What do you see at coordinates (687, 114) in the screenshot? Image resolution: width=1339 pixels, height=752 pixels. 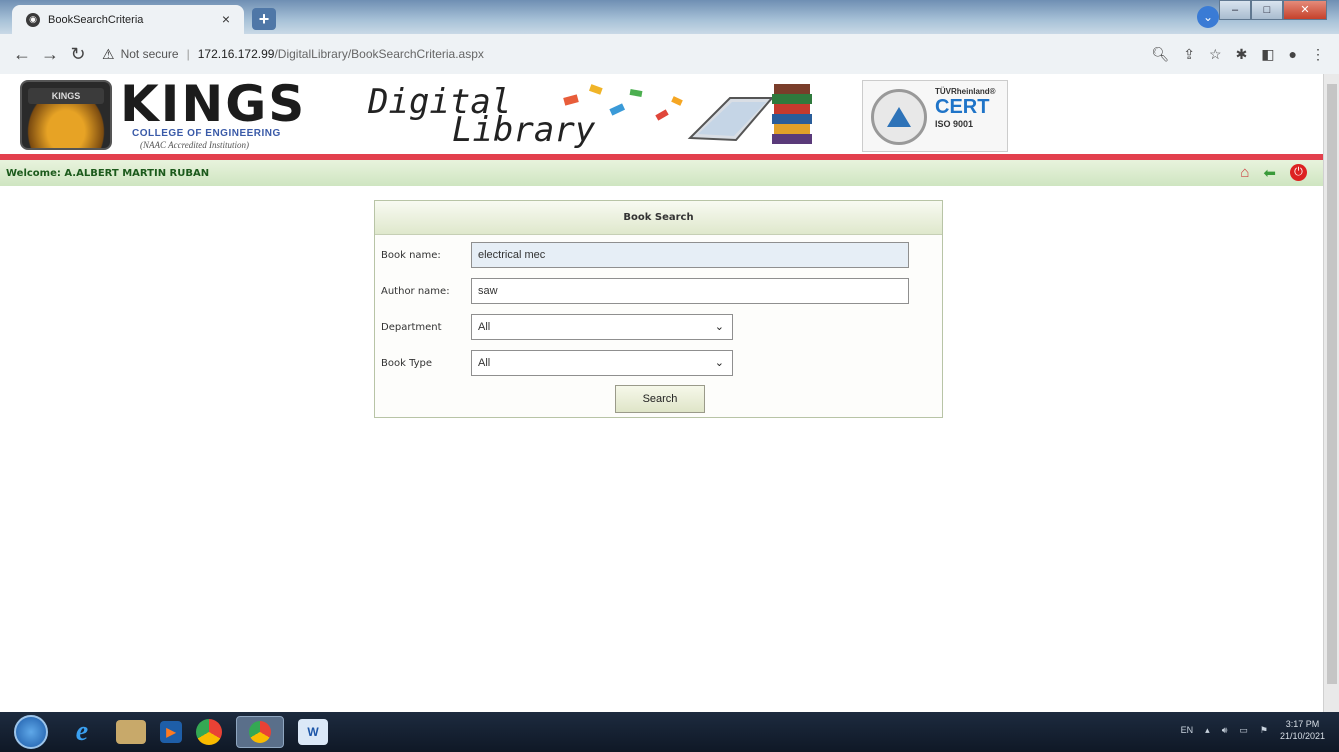 I see `books-laptop-illustration` at bounding box center [687, 114].